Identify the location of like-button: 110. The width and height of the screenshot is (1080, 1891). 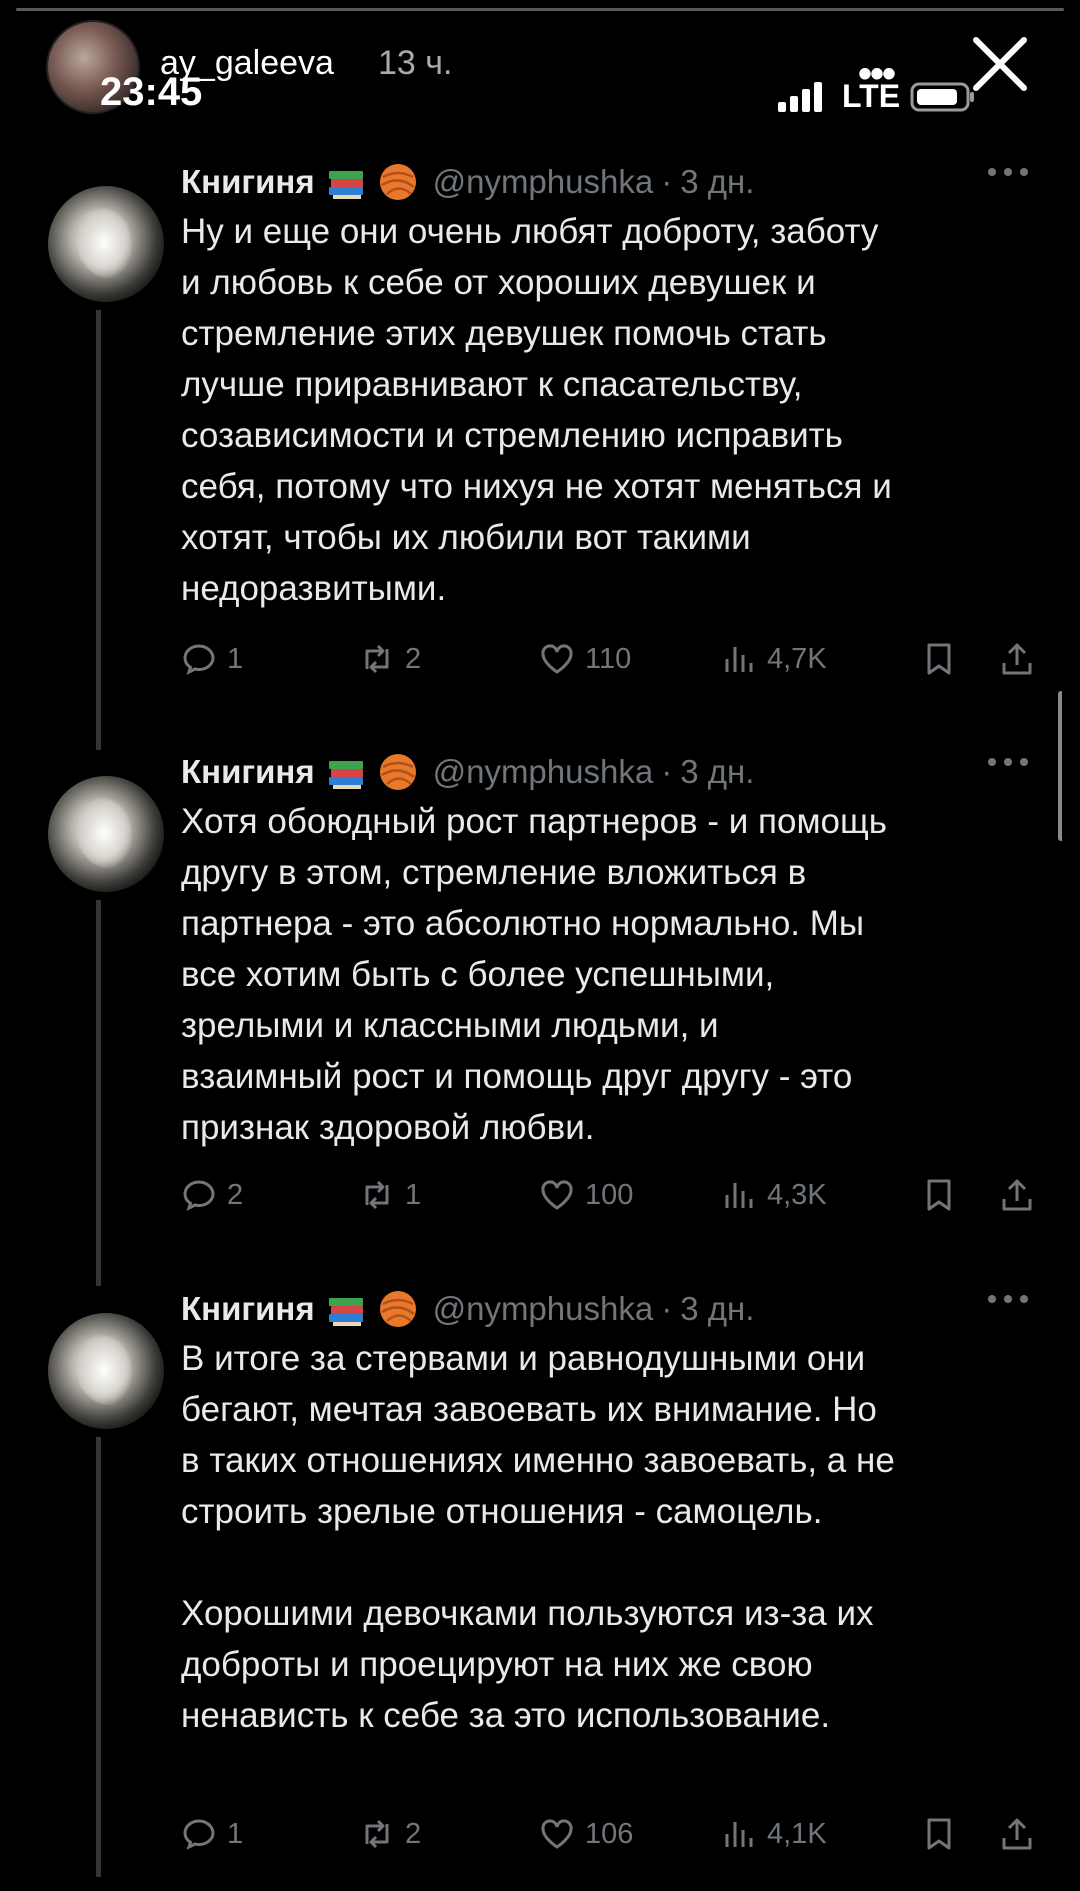
(585, 659).